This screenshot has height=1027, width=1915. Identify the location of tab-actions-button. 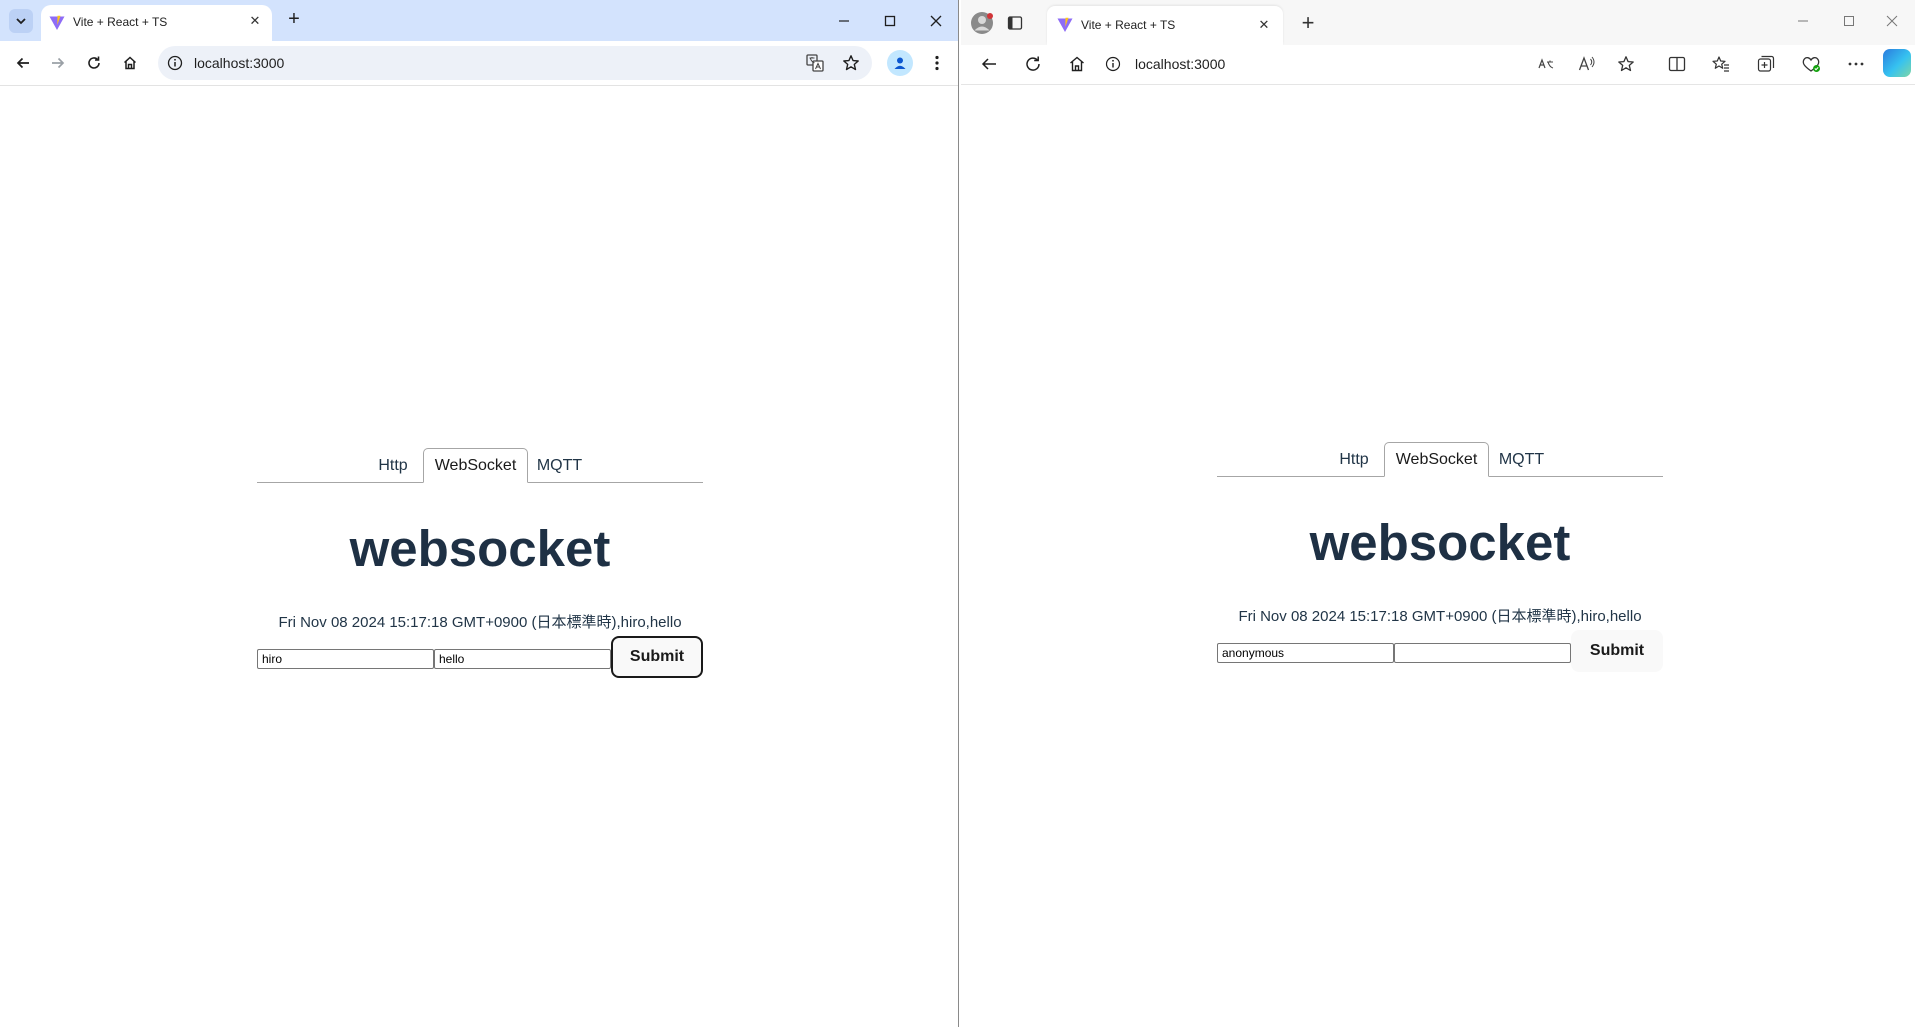
(1015, 23).